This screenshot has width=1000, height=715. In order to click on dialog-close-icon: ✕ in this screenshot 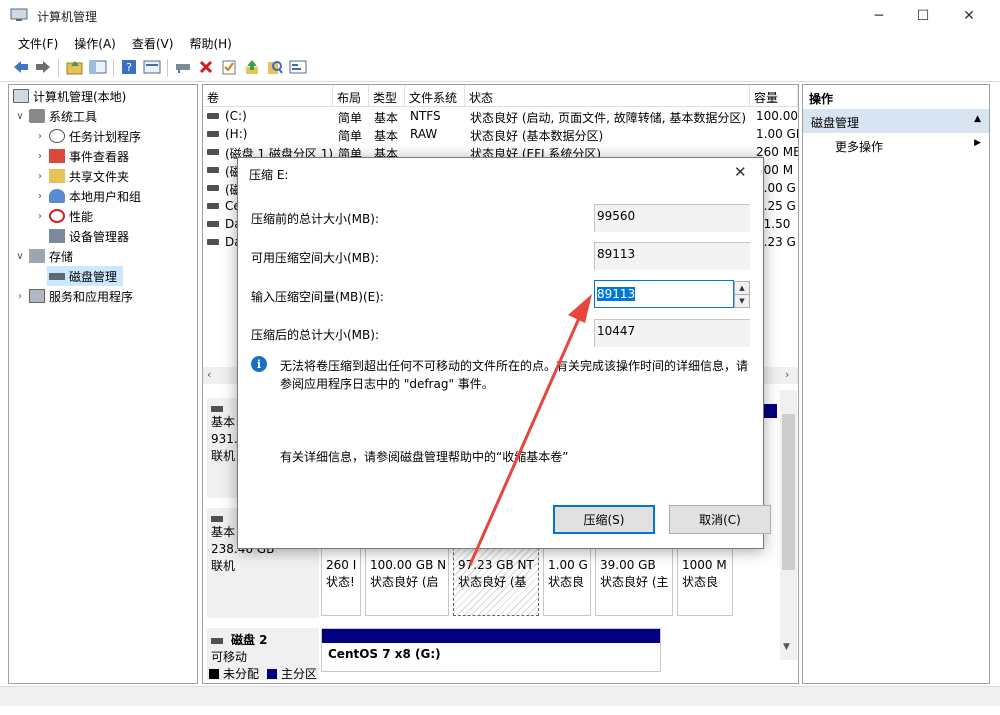, I will do `click(740, 172)`.